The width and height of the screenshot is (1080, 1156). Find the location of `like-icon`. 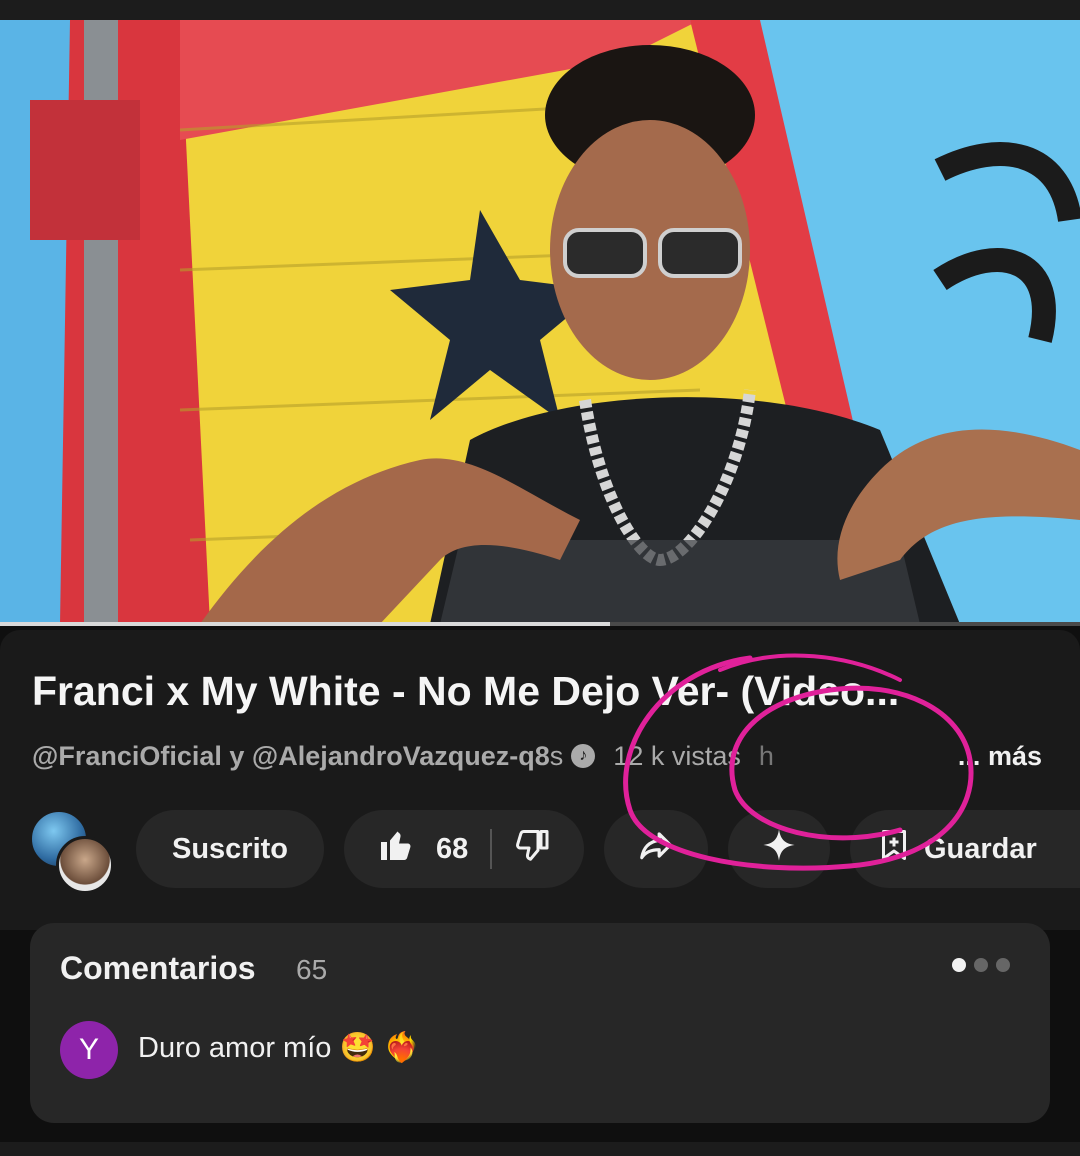

like-icon is located at coordinates (396, 849).